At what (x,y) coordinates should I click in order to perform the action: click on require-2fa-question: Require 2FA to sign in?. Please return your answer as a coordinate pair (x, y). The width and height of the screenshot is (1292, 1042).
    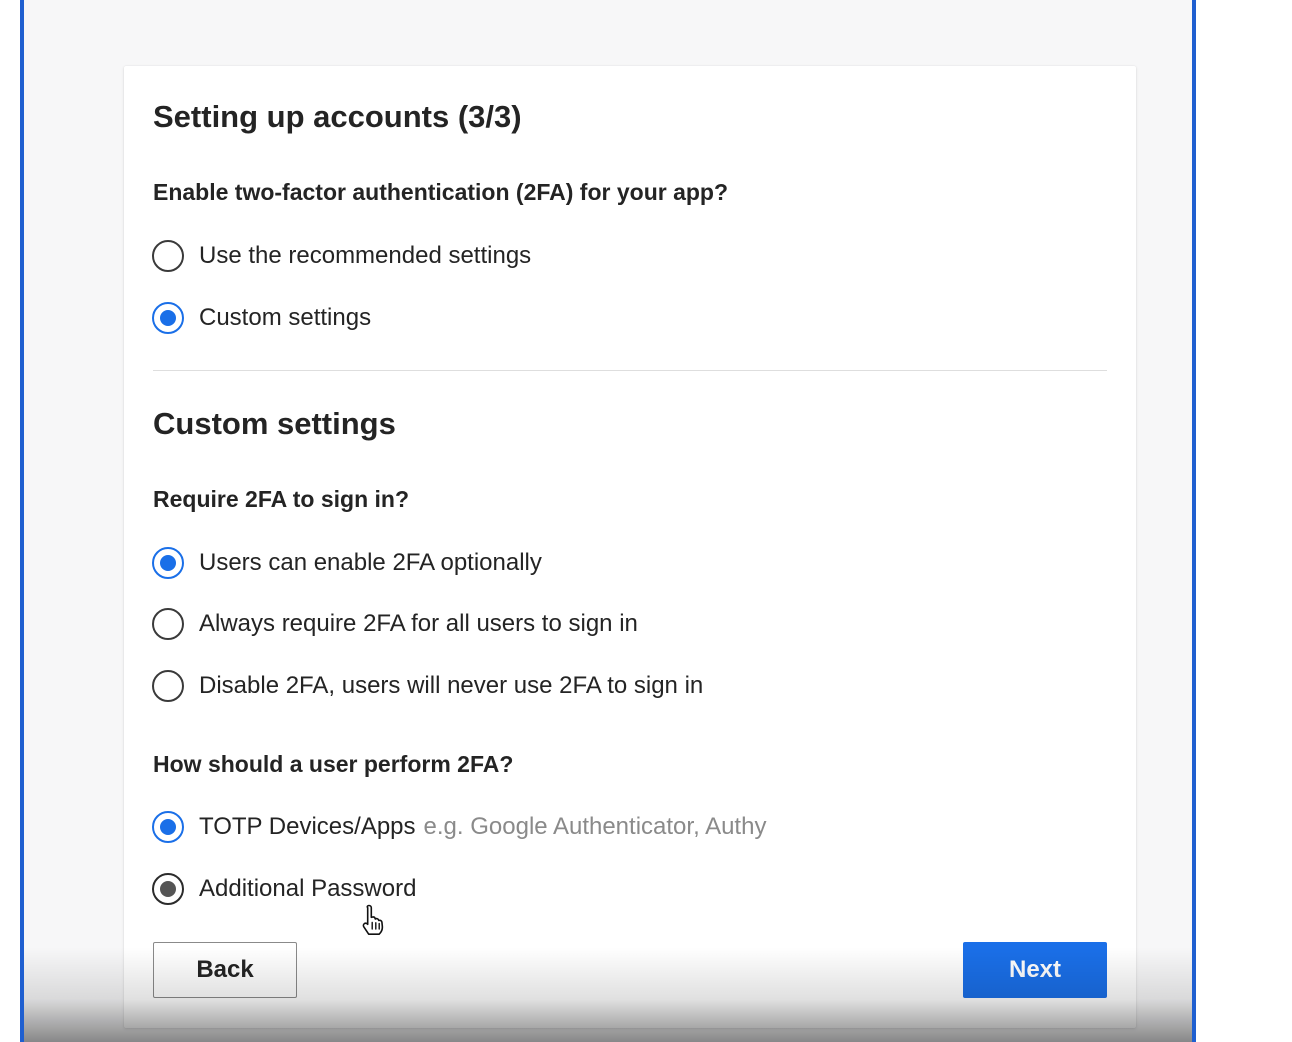
    Looking at the image, I should click on (281, 499).